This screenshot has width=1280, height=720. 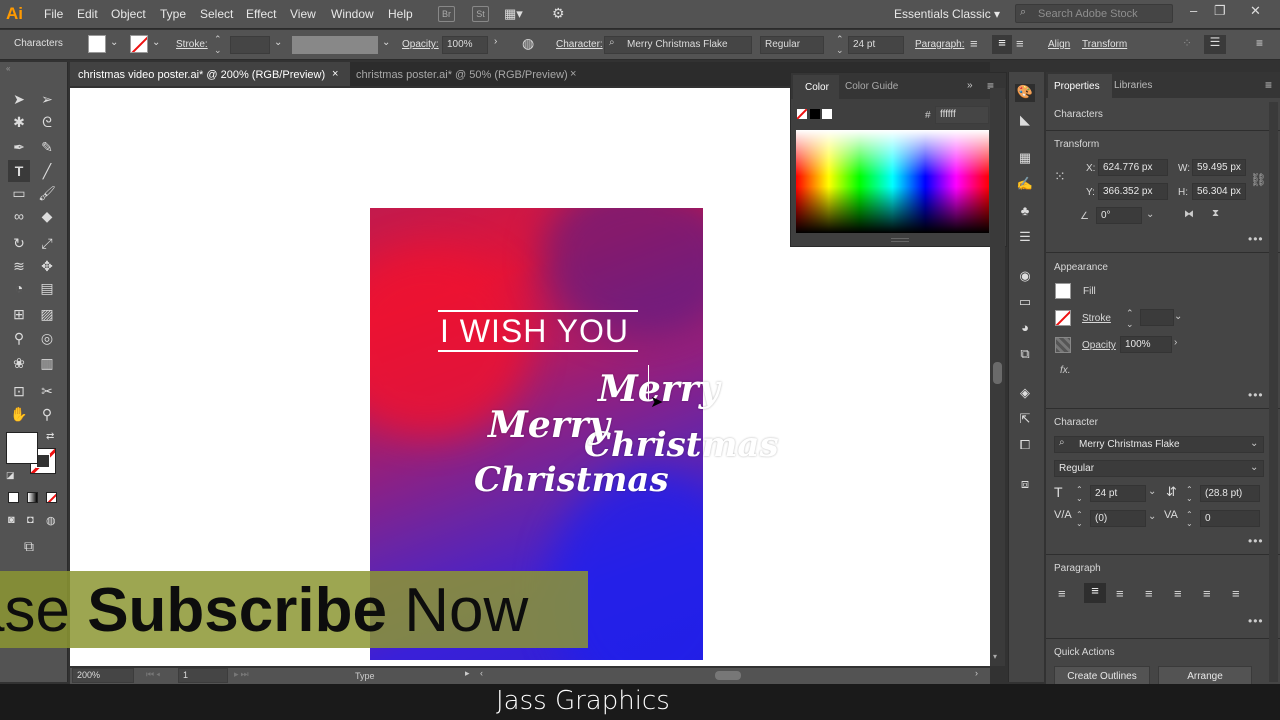 What do you see at coordinates (871, 86) in the screenshot?
I see `tab-color-guide: Color Guide` at bounding box center [871, 86].